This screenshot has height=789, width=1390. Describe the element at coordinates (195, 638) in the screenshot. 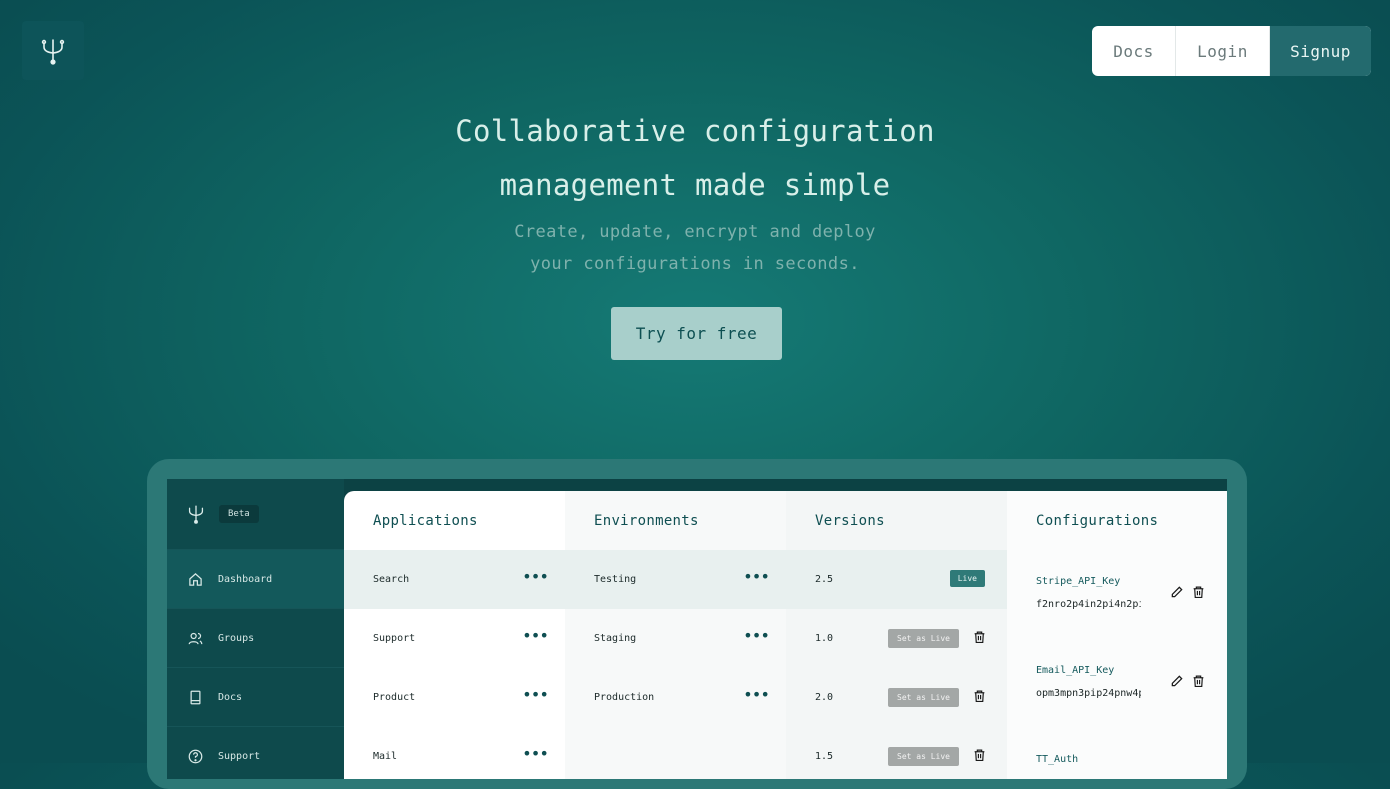

I see `users-icon` at that location.